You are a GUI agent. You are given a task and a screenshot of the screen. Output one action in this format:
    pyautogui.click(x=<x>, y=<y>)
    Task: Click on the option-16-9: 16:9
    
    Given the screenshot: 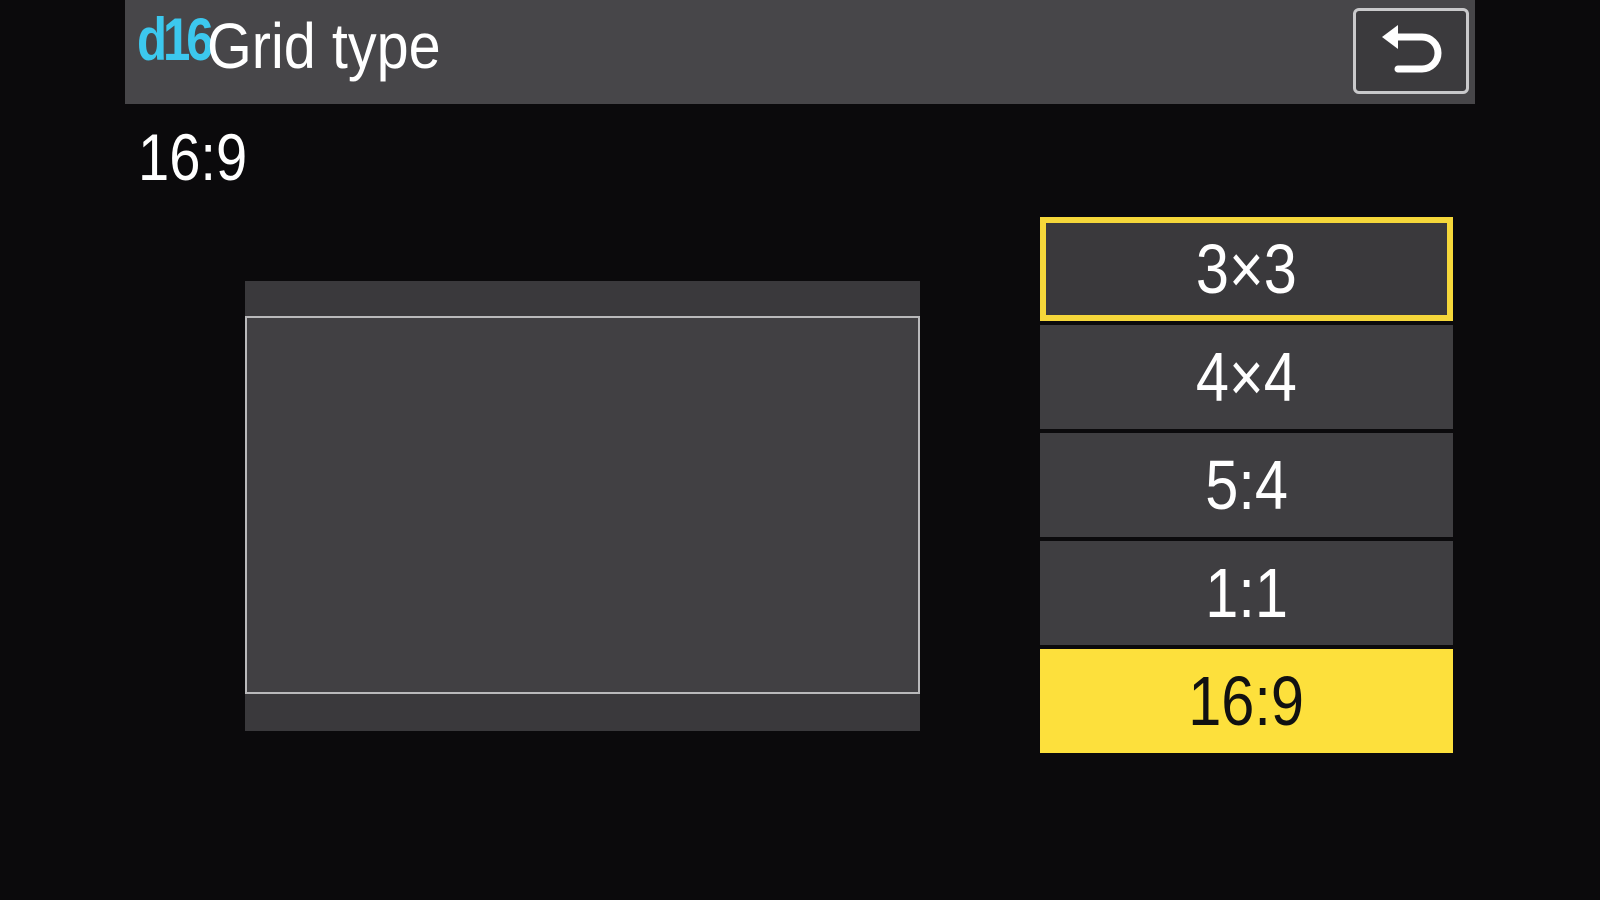 What is the action you would take?
    pyautogui.click(x=1246, y=701)
    